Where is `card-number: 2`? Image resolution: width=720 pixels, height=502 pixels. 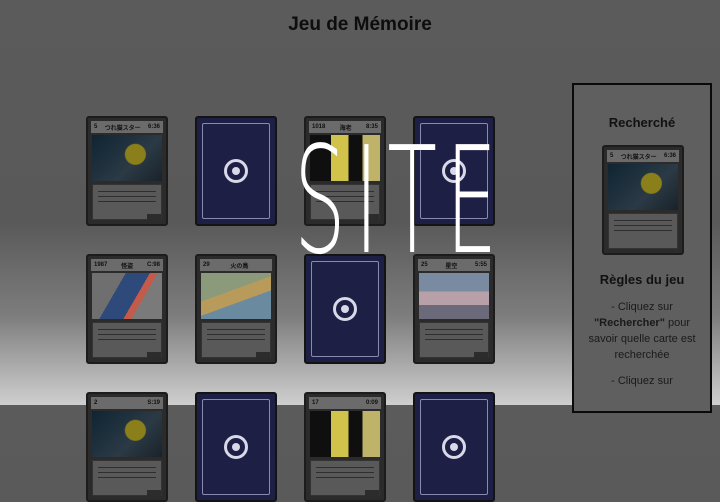 card-number: 2 is located at coordinates (96, 403).